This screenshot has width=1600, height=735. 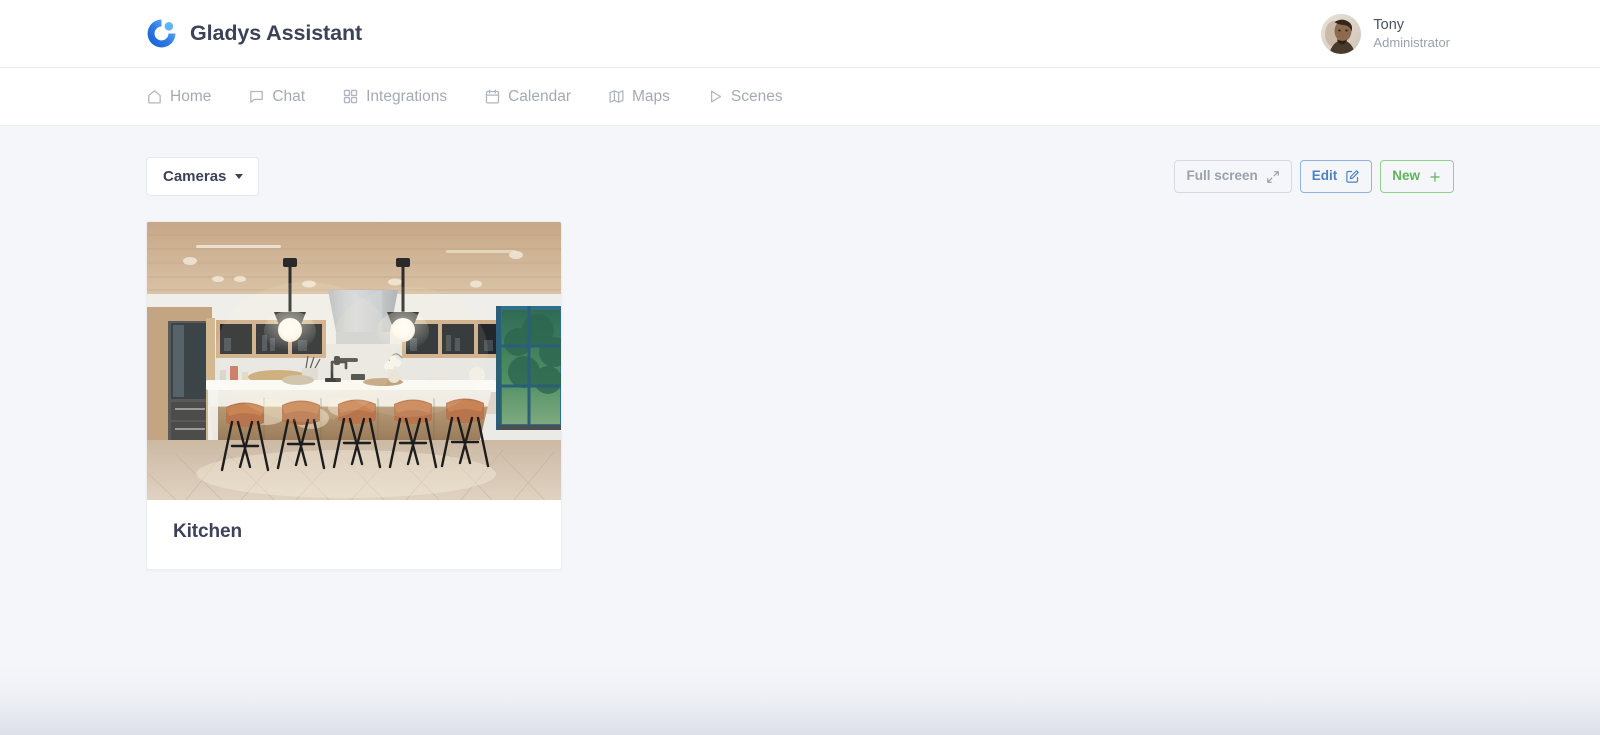 What do you see at coordinates (276, 33) in the screenshot?
I see `brand-name: Gladys Assistant` at bounding box center [276, 33].